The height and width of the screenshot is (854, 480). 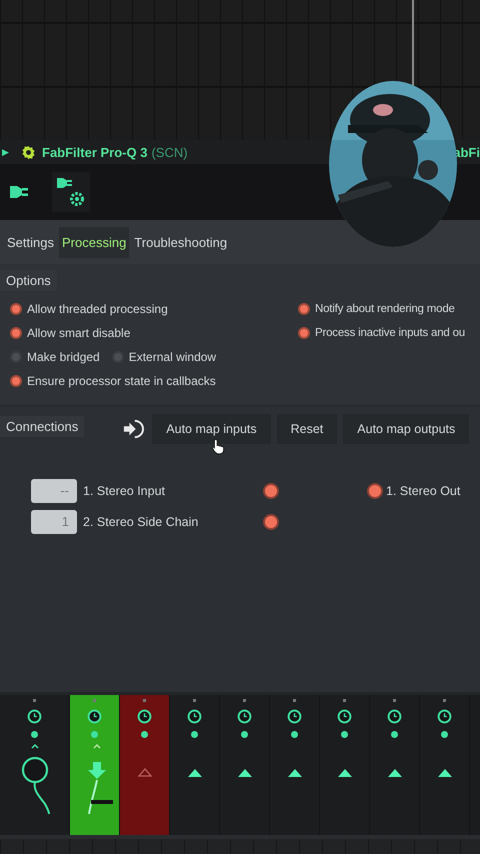 I want to click on tab: Processing, so click(x=94, y=242).